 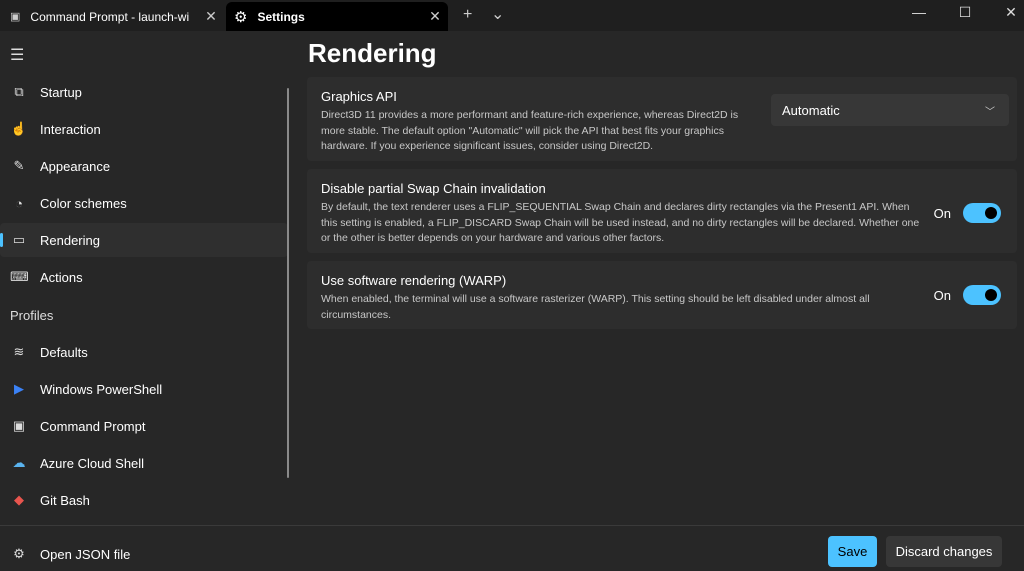 I want to click on sidebar-item-command-prompt: ▣ Command Prompt, so click(x=144, y=426).